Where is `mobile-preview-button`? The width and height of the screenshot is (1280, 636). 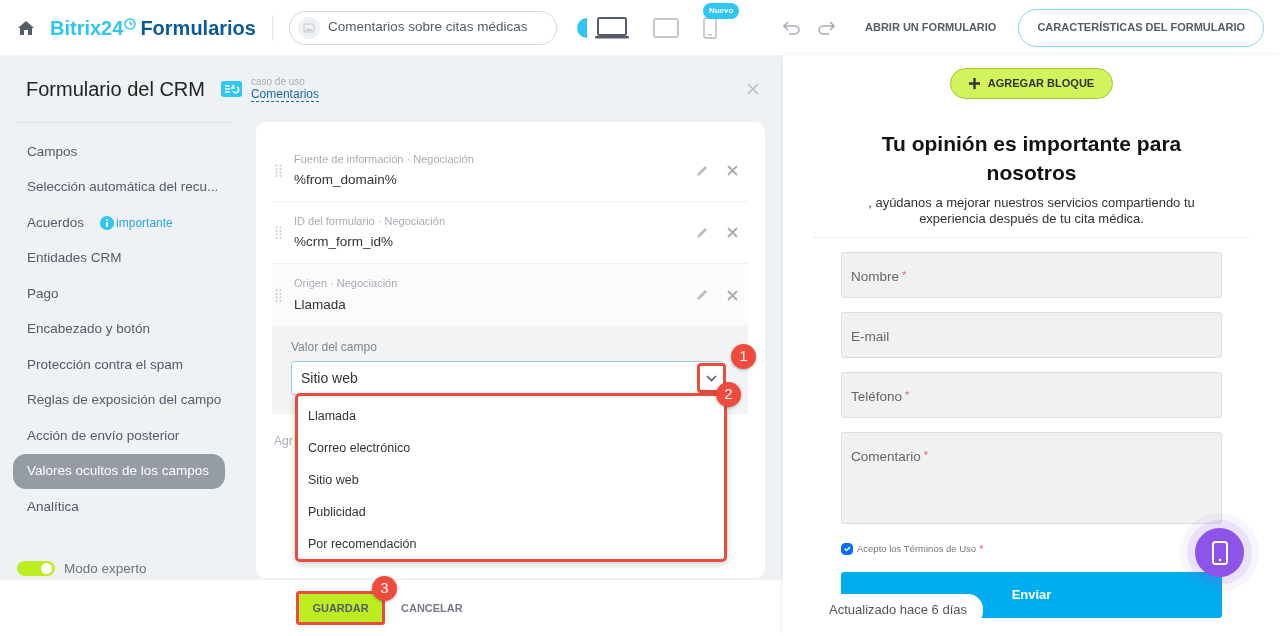
mobile-preview-button is located at coordinates (1219, 552).